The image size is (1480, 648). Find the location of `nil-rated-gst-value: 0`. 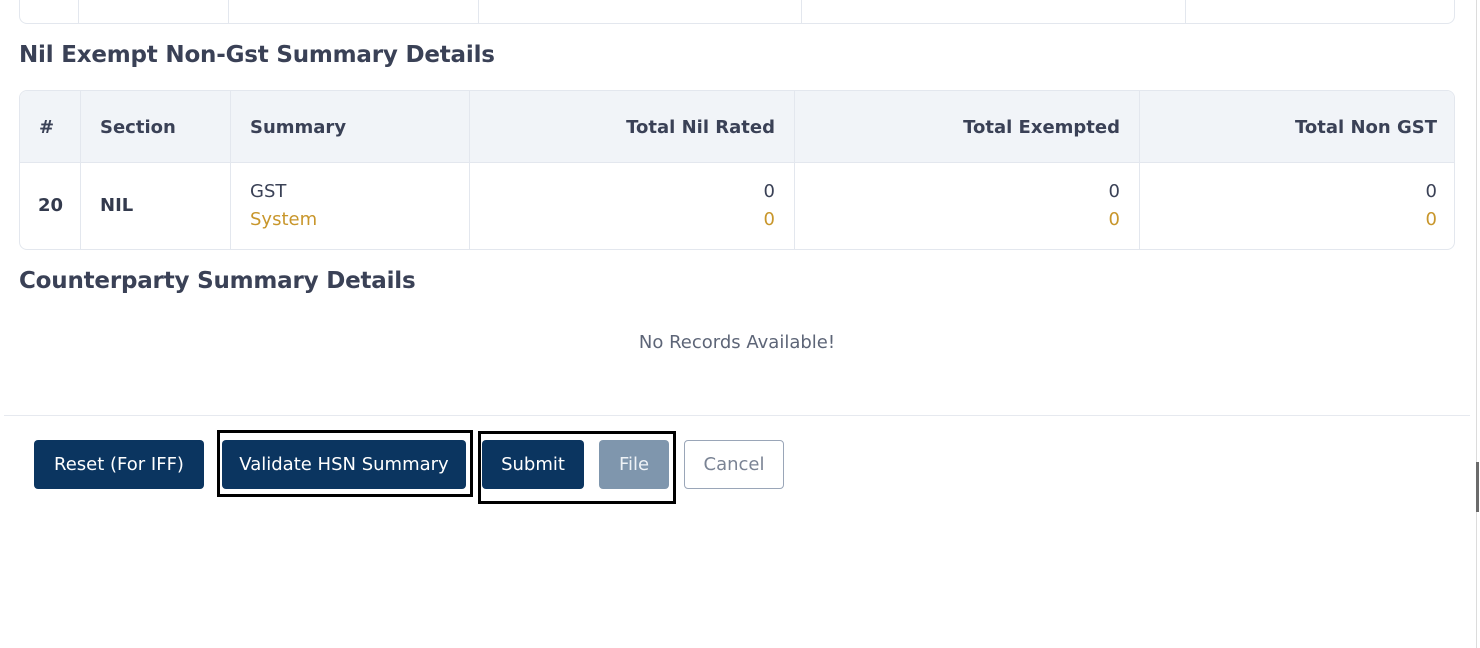

nil-rated-gst-value: 0 is located at coordinates (769, 191).